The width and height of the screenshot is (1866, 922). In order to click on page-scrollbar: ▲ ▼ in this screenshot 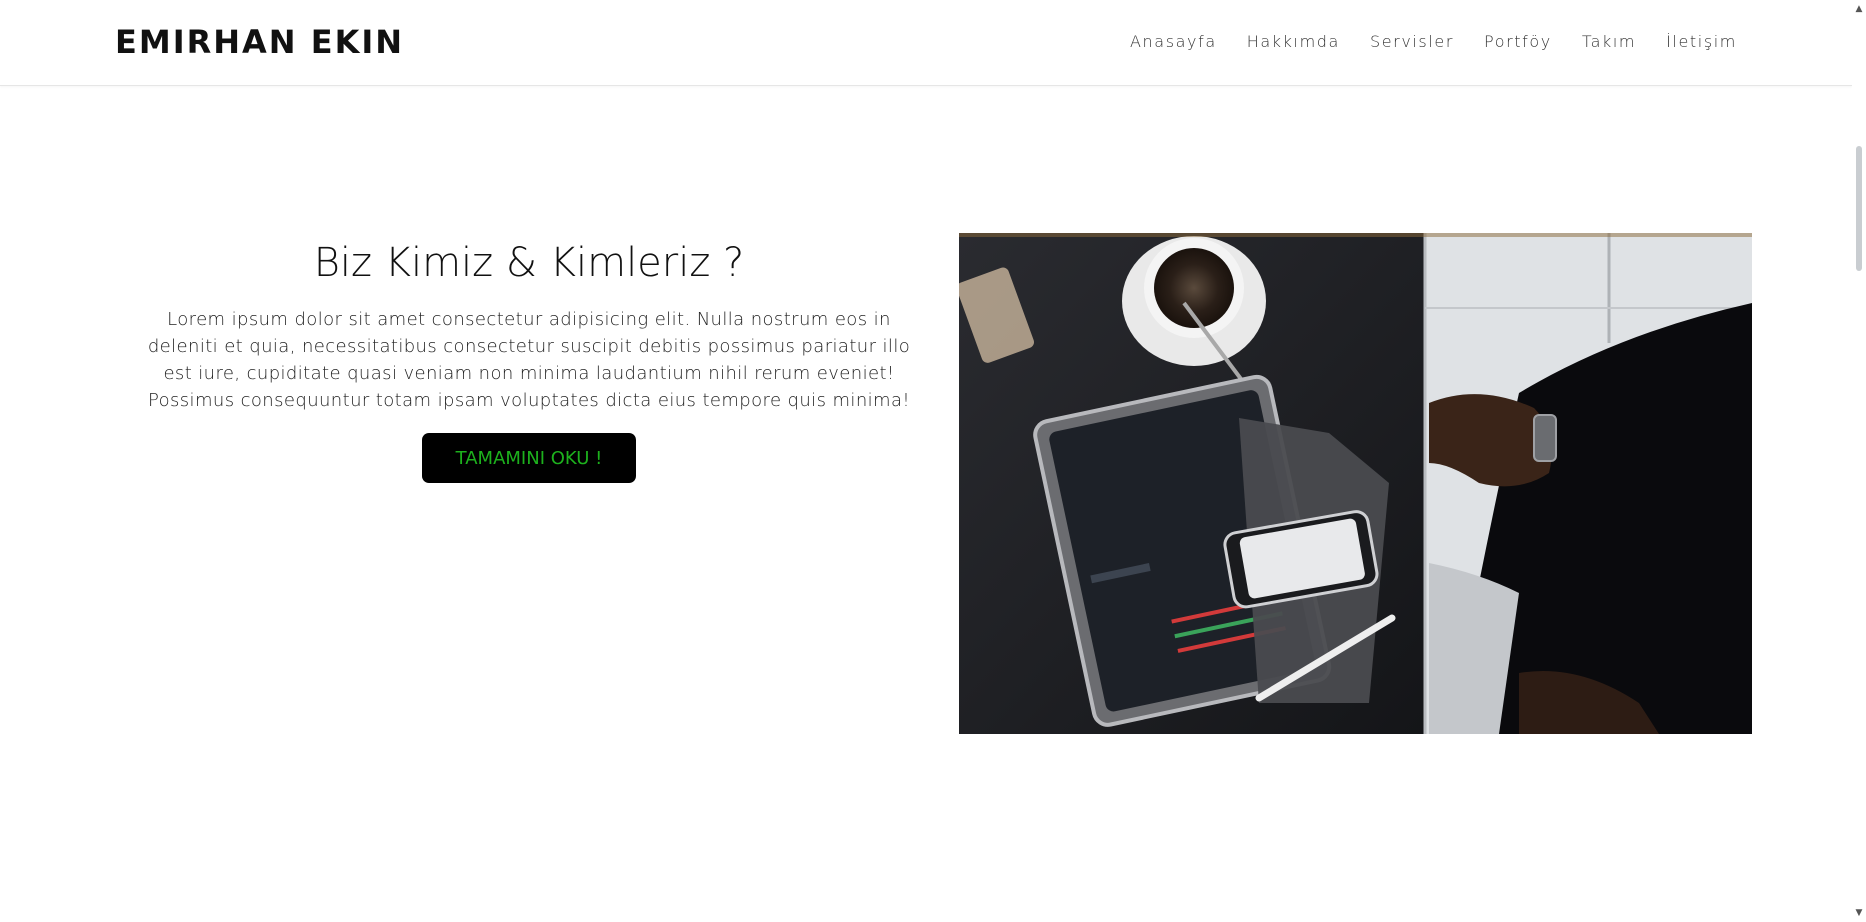, I will do `click(1859, 461)`.